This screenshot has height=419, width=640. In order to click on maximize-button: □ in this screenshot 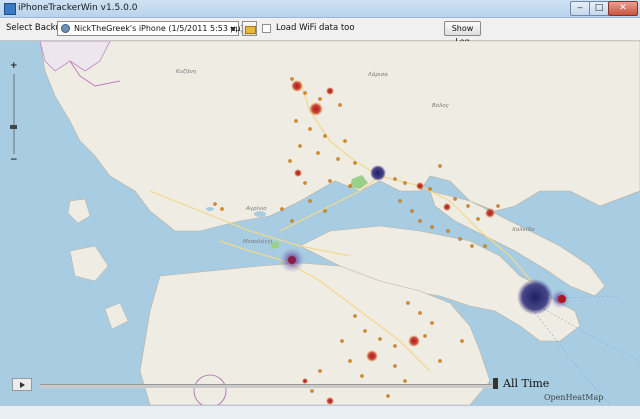, I will do `click(599, 8)`.